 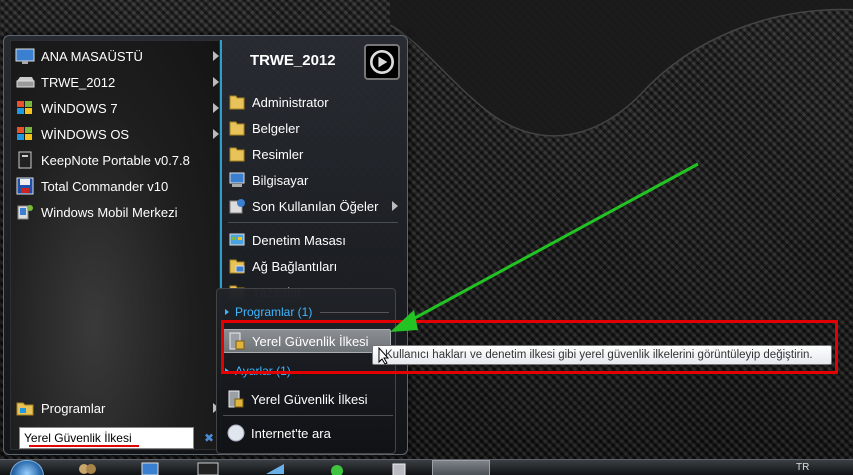 What do you see at coordinates (354, 312) in the screenshot?
I see `category-divider` at bounding box center [354, 312].